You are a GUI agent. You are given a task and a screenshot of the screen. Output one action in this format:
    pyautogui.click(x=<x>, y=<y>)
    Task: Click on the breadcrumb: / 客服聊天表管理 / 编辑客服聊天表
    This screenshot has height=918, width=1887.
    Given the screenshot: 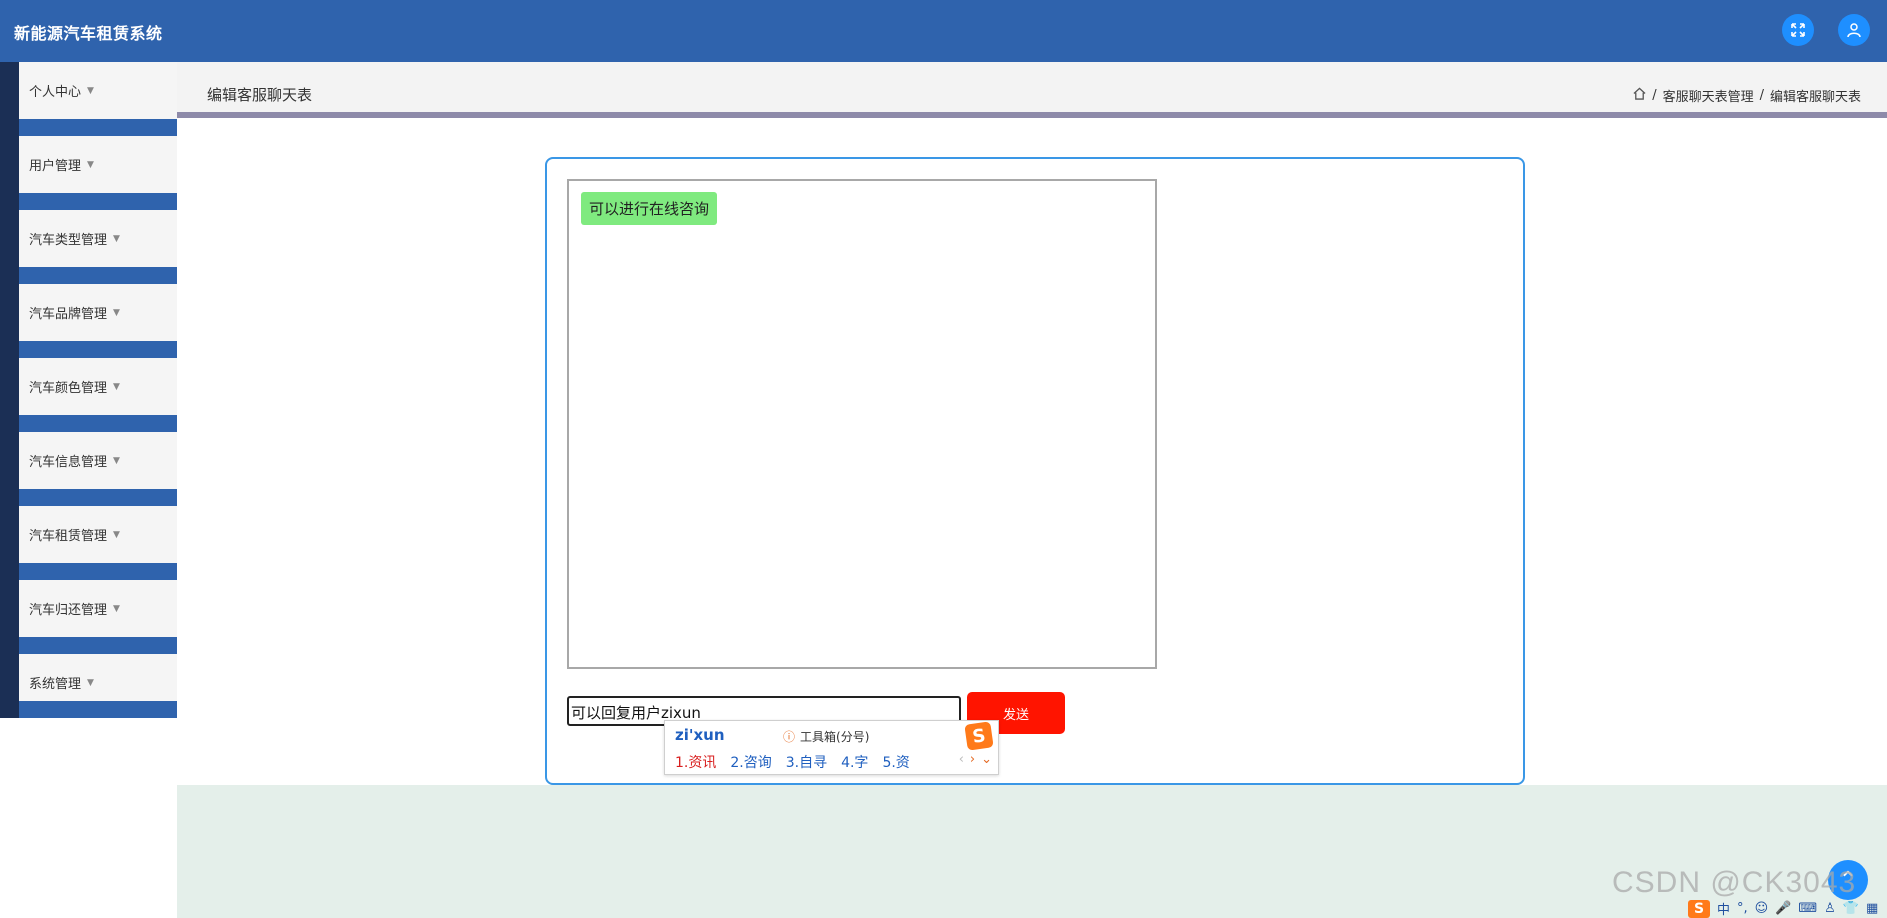 What is the action you would take?
    pyautogui.click(x=1747, y=95)
    